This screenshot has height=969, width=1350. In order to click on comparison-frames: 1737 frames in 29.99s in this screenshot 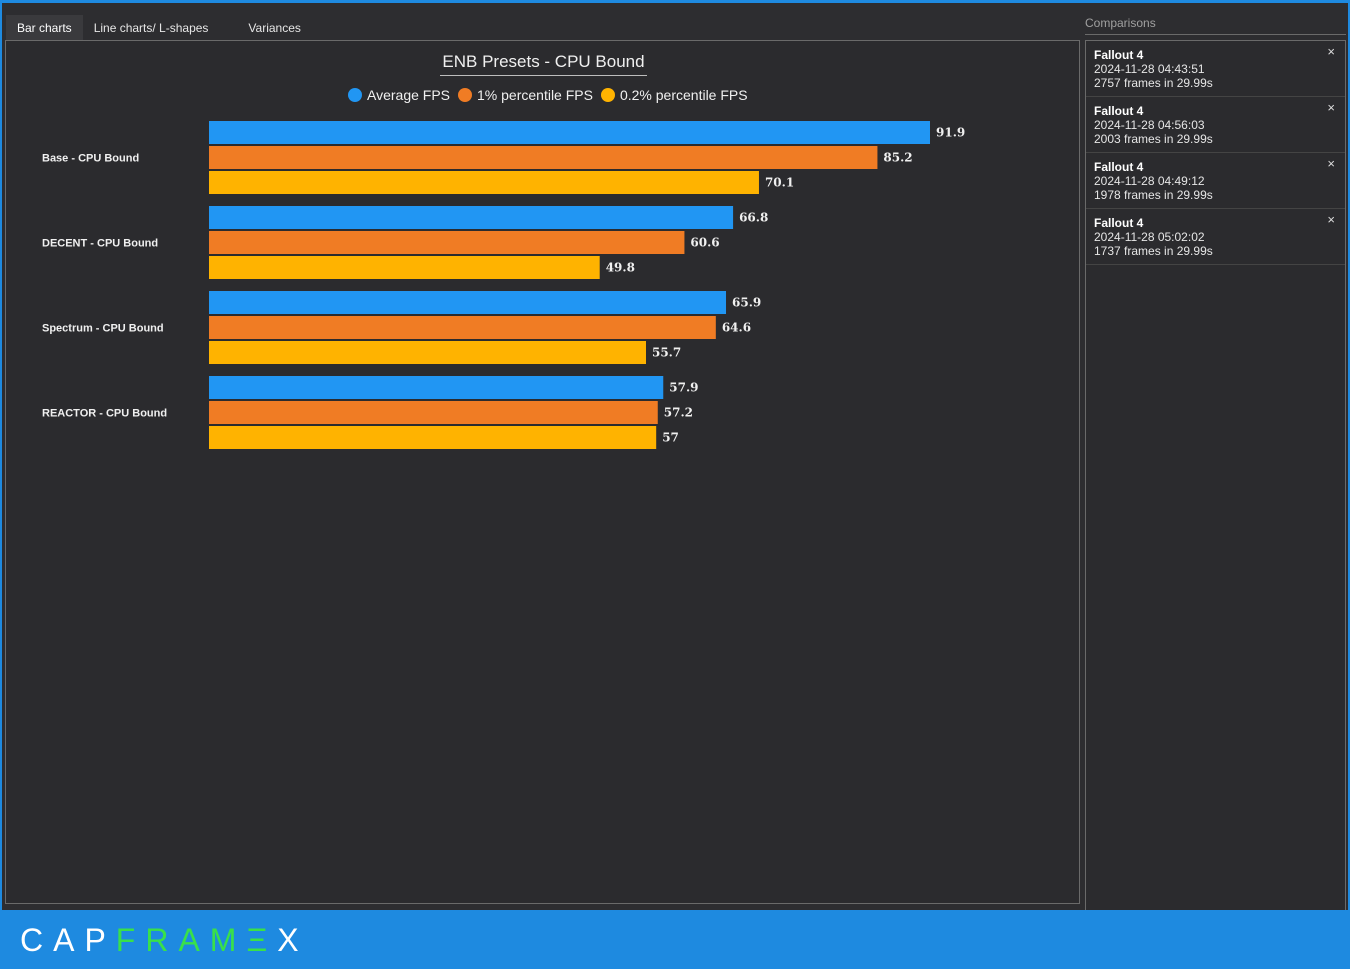, I will do `click(1153, 251)`.